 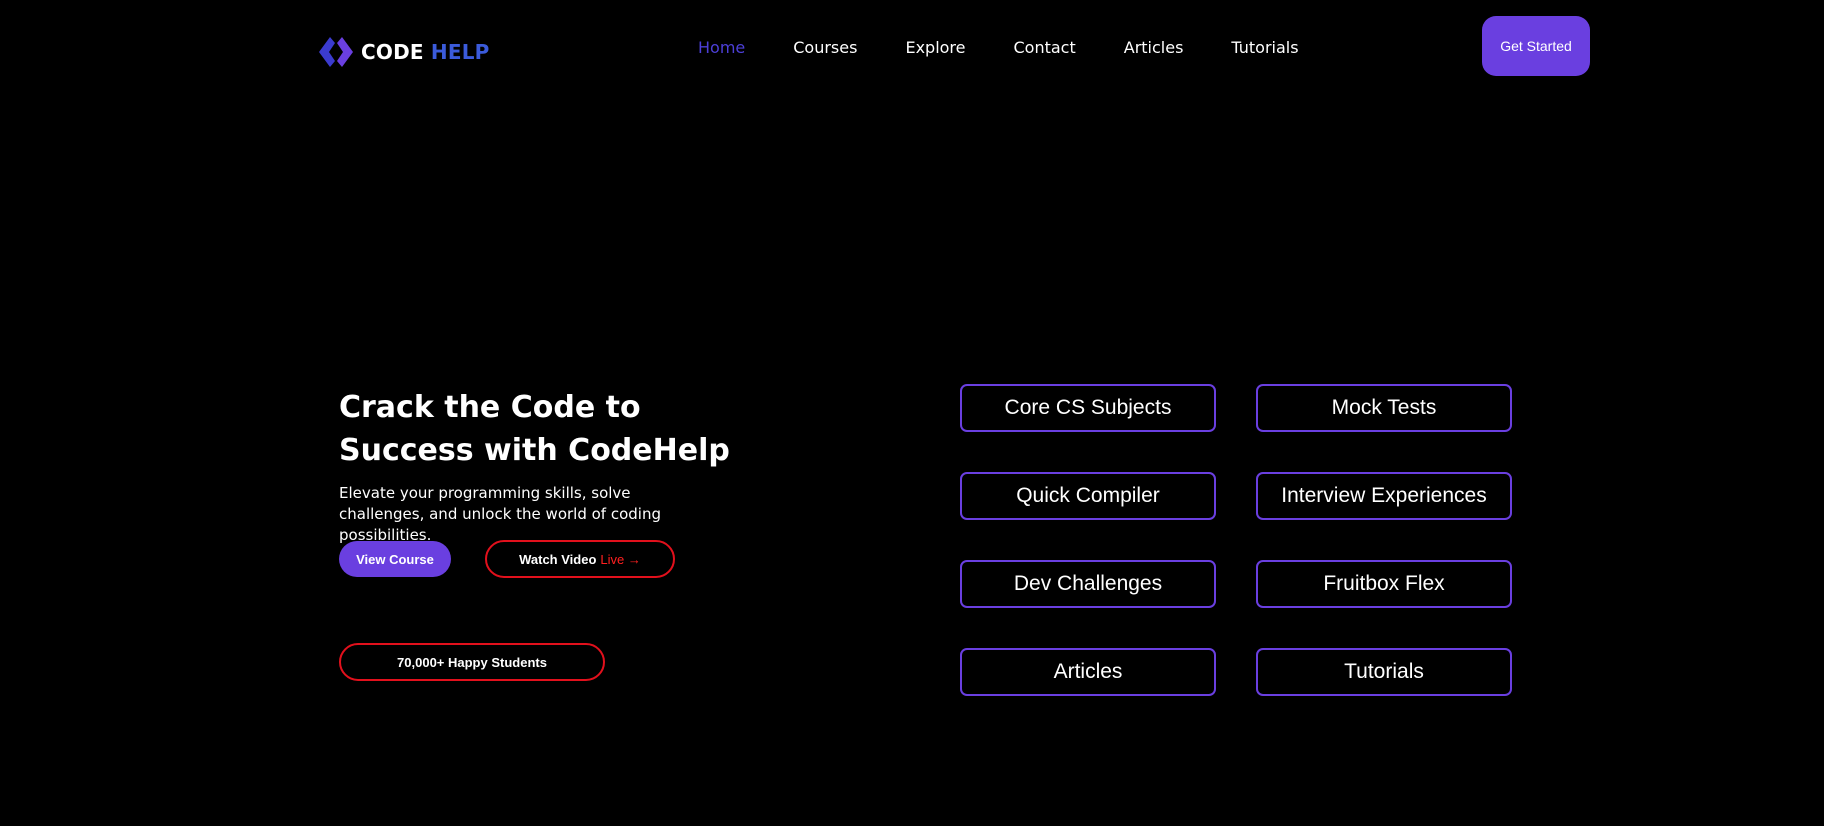 What do you see at coordinates (1154, 47) in the screenshot?
I see `nav-articles: Articles` at bounding box center [1154, 47].